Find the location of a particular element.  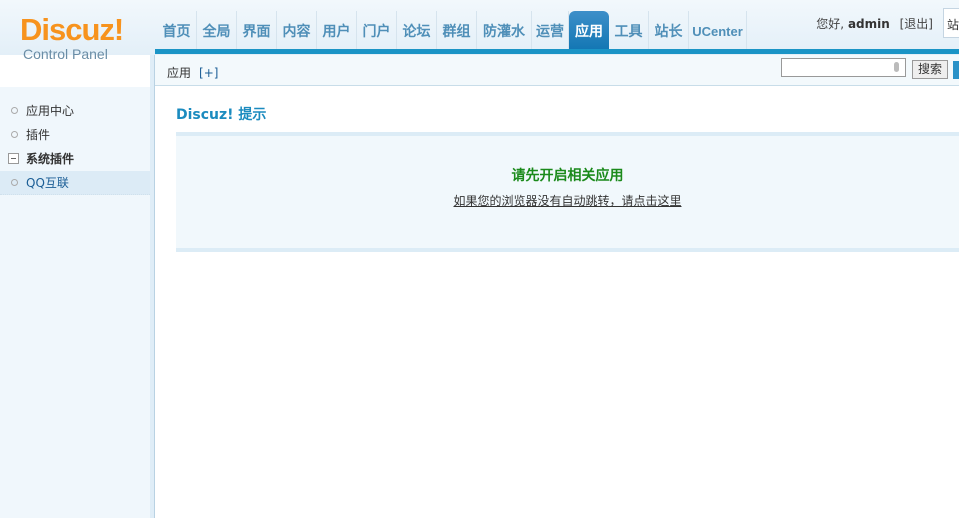

add-shortcut-link: [+] is located at coordinates (208, 73).